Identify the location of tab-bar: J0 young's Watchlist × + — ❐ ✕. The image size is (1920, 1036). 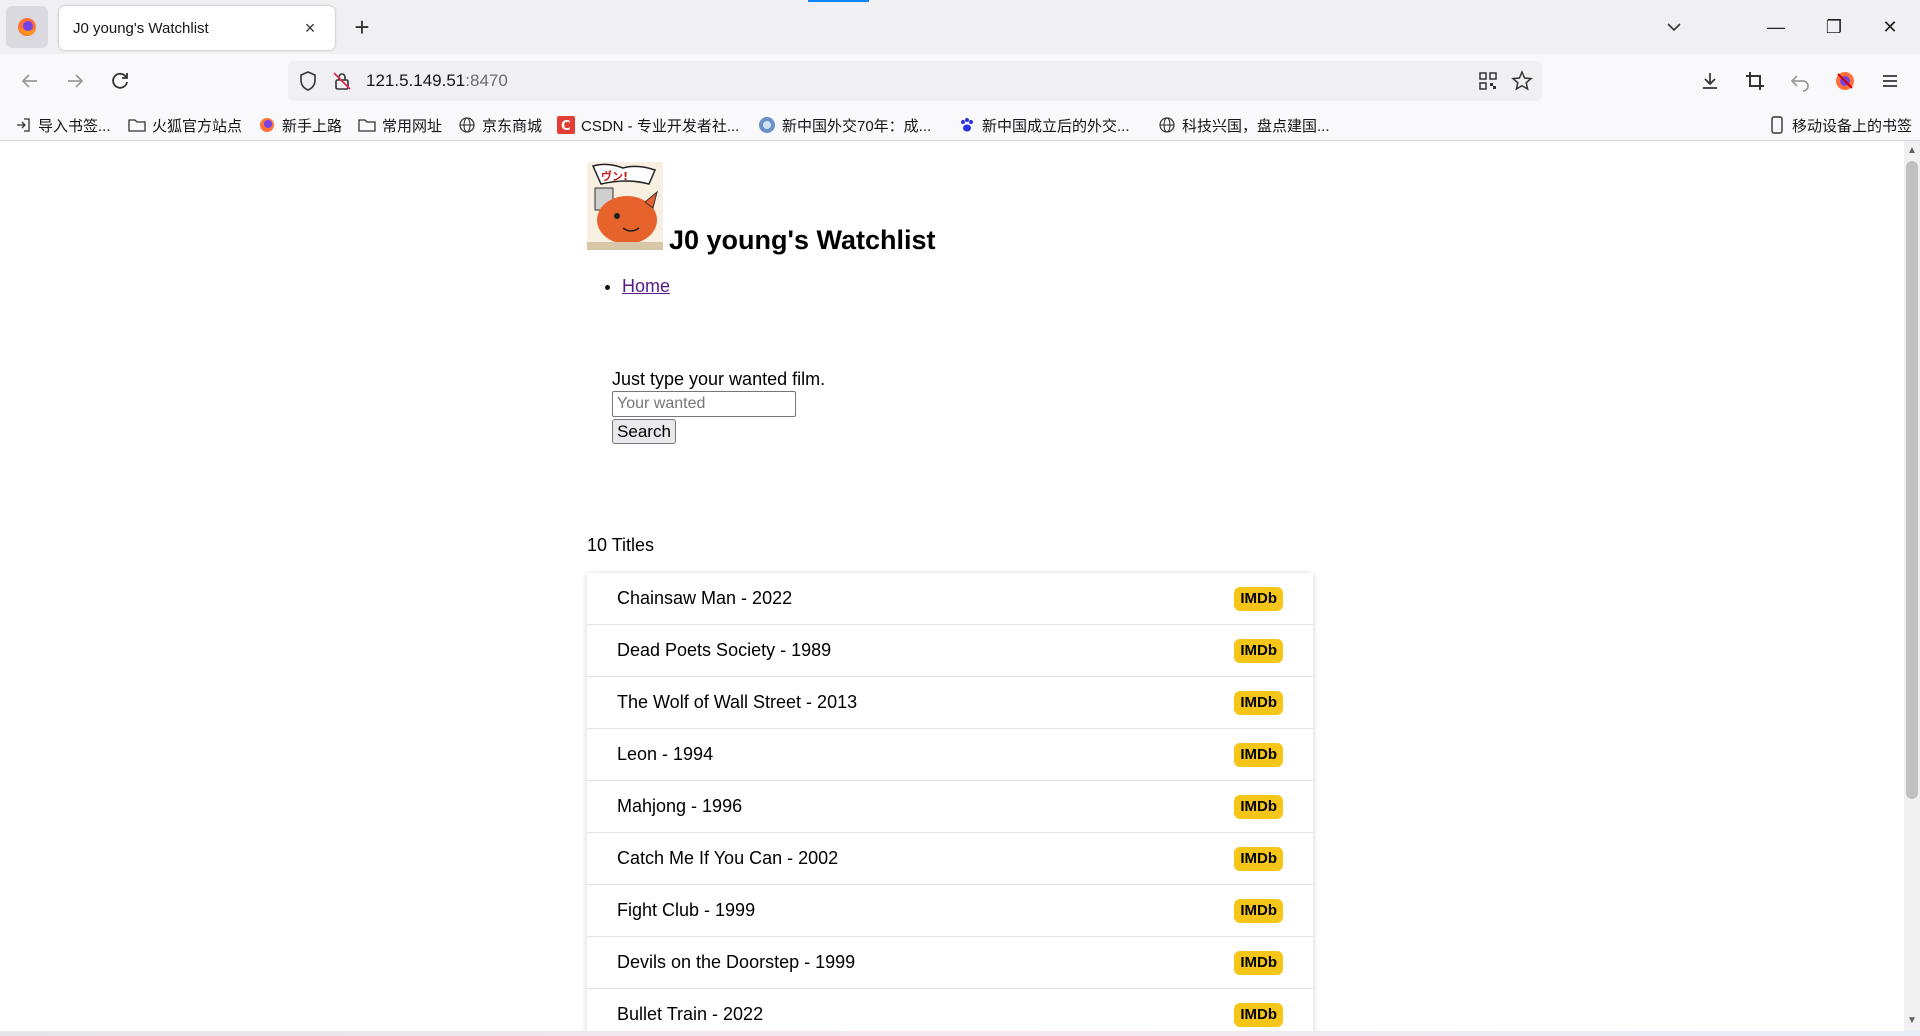
(960, 27).